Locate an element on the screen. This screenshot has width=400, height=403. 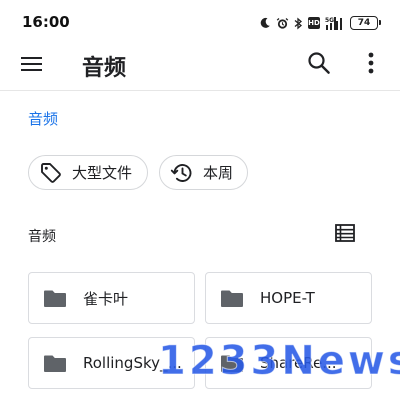
folder-name: 雀卡叶 is located at coordinates (106, 298).